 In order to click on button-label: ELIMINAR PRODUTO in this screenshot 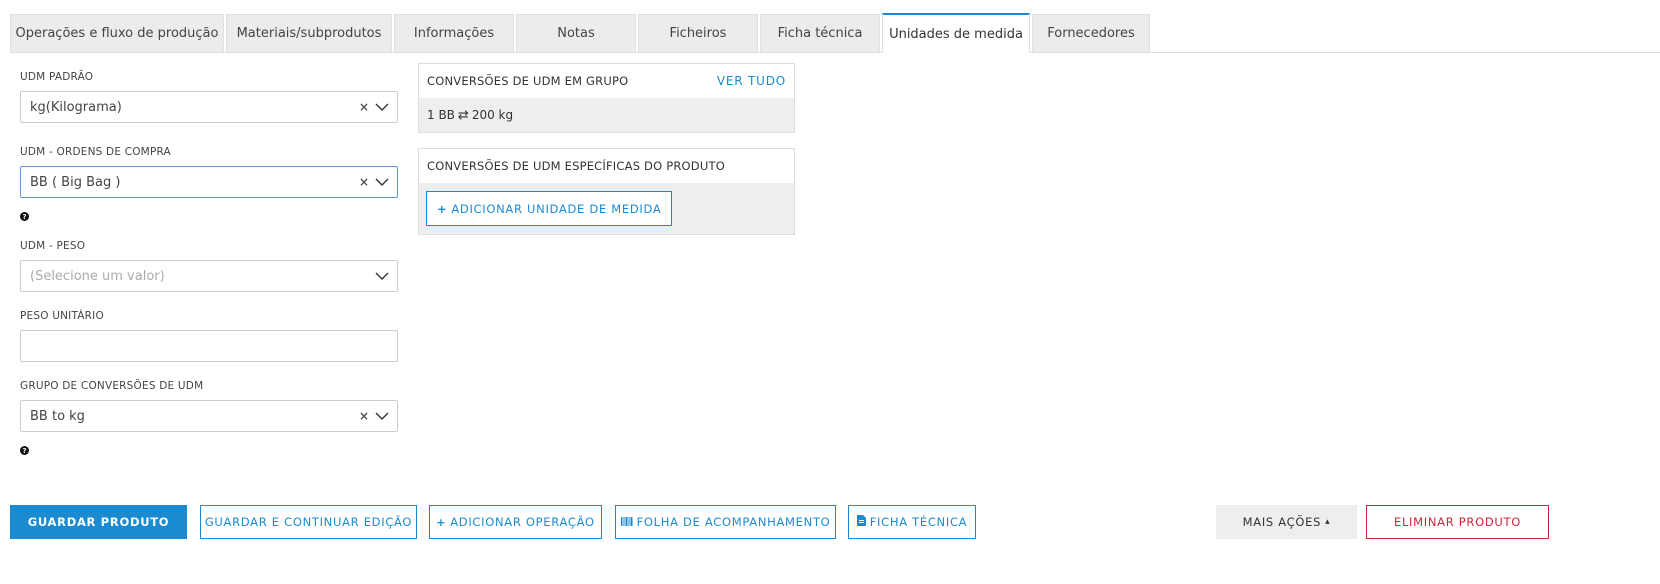, I will do `click(1457, 522)`.